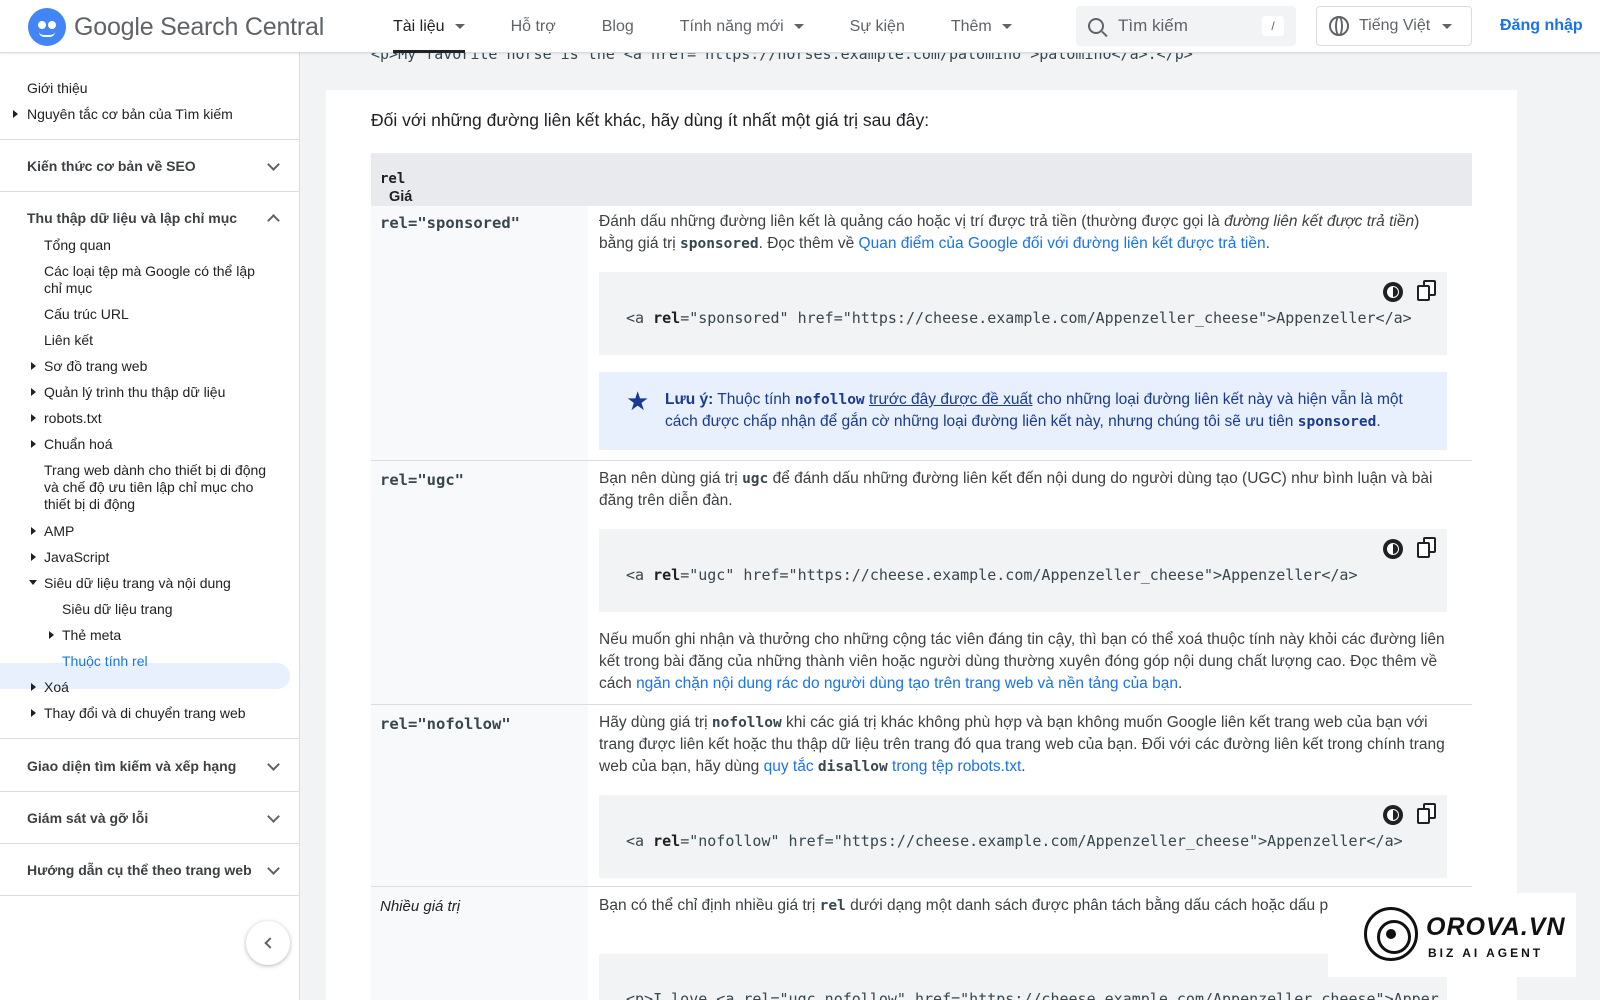  What do you see at coordinates (1391, 934) in the screenshot?
I see `orova-logo-icon` at bounding box center [1391, 934].